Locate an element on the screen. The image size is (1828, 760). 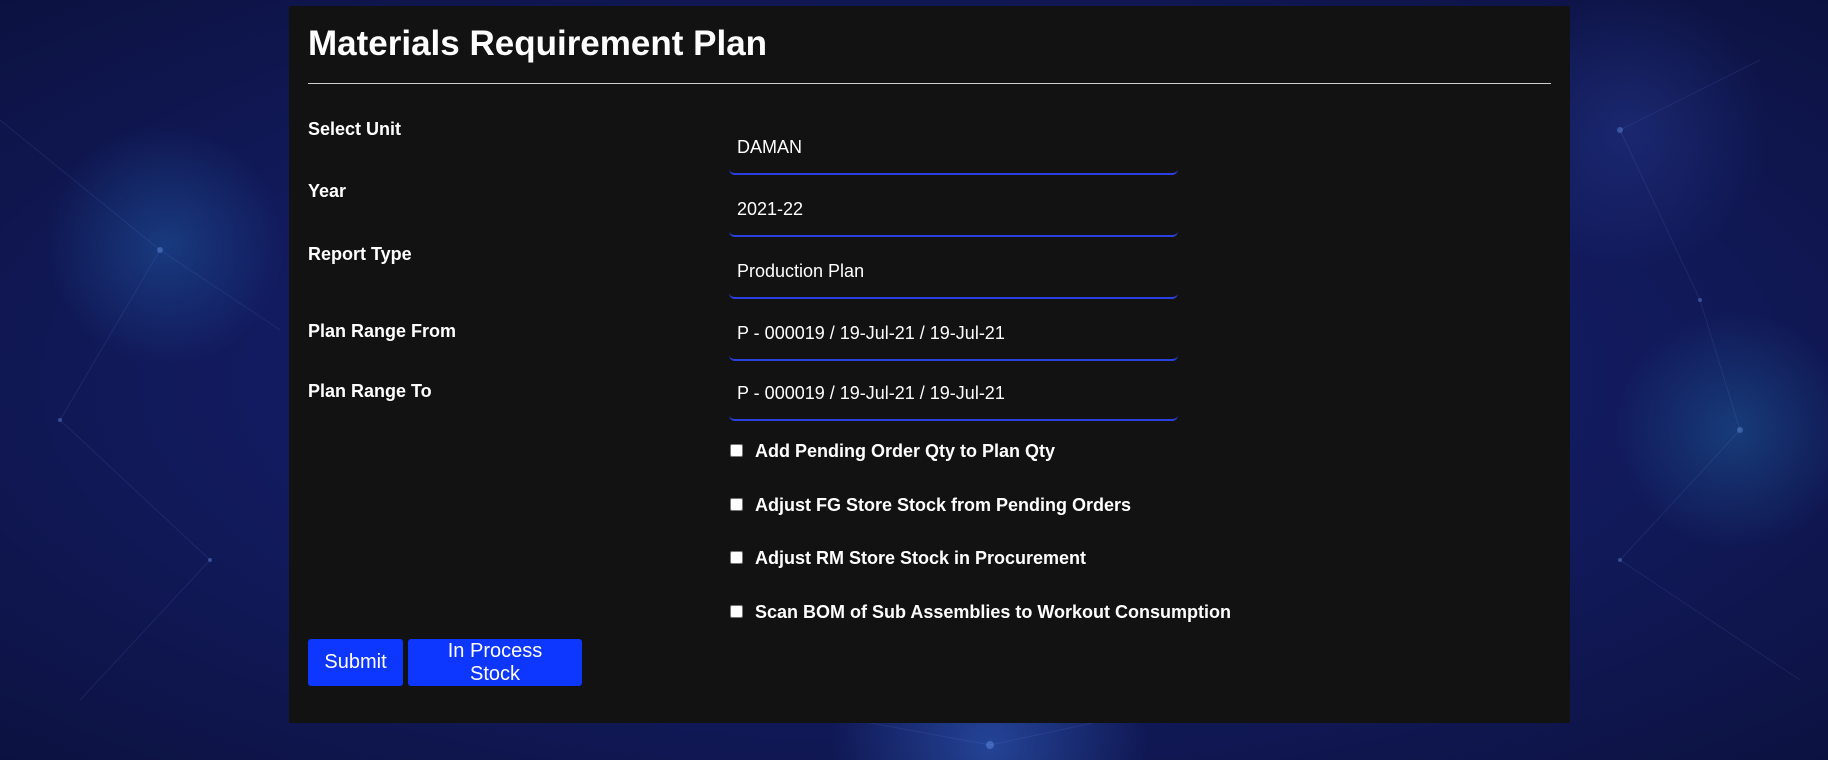
select-unit-field: DAMAN is located at coordinates (953, 148).